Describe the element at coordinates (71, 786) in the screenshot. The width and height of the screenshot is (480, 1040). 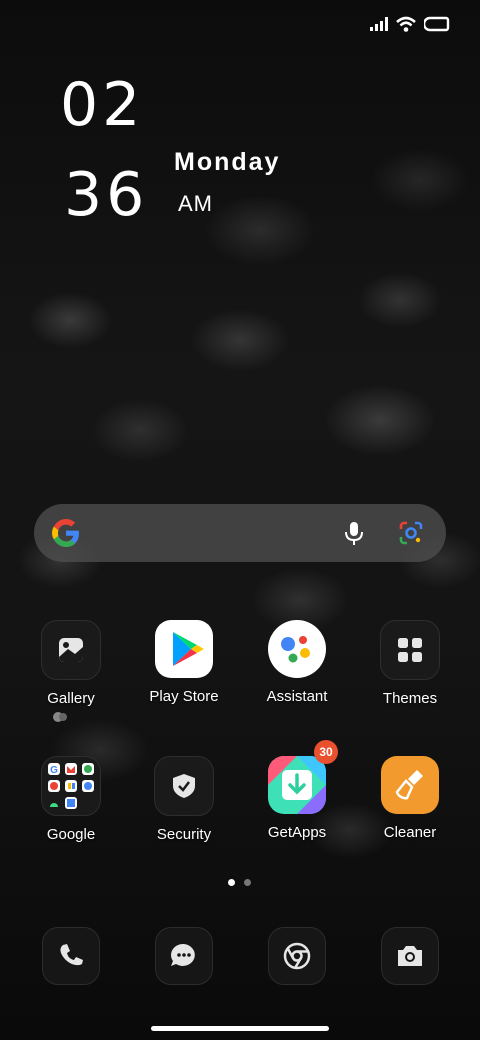
I see `google-folder-icon: G` at that location.